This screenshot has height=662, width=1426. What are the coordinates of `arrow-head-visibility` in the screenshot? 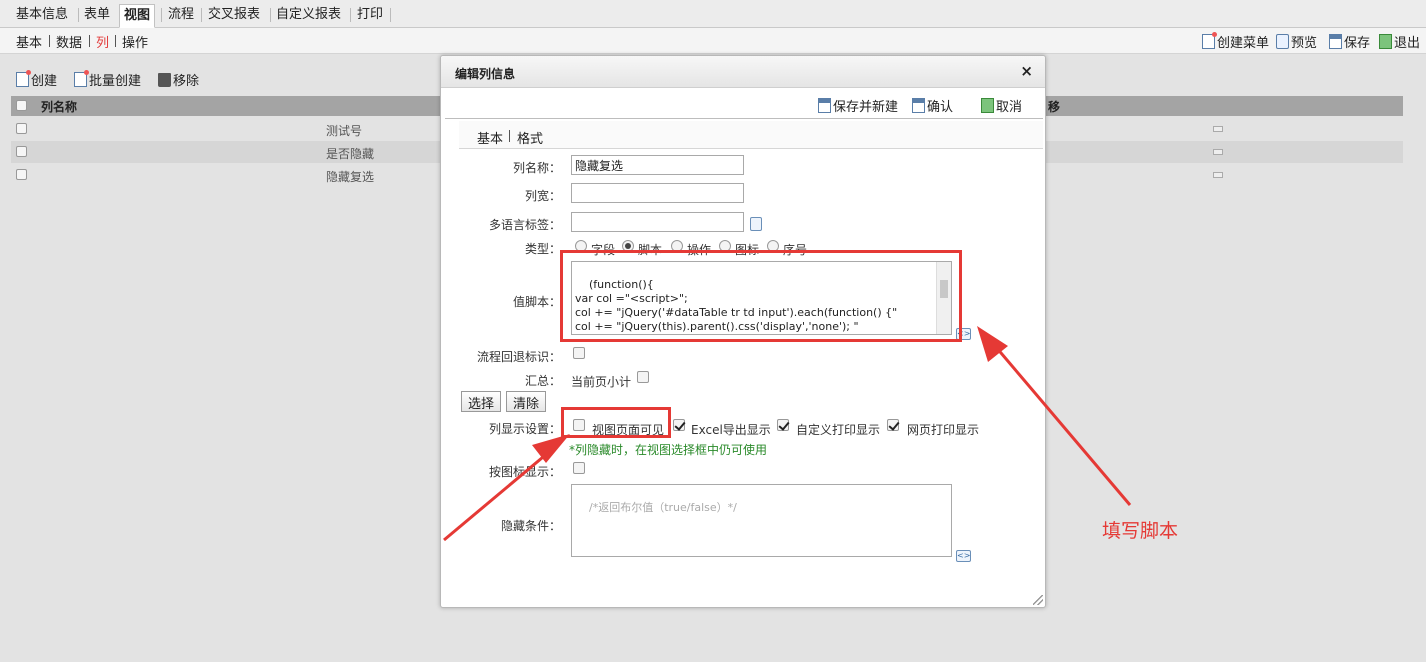 It's located at (551, 448).